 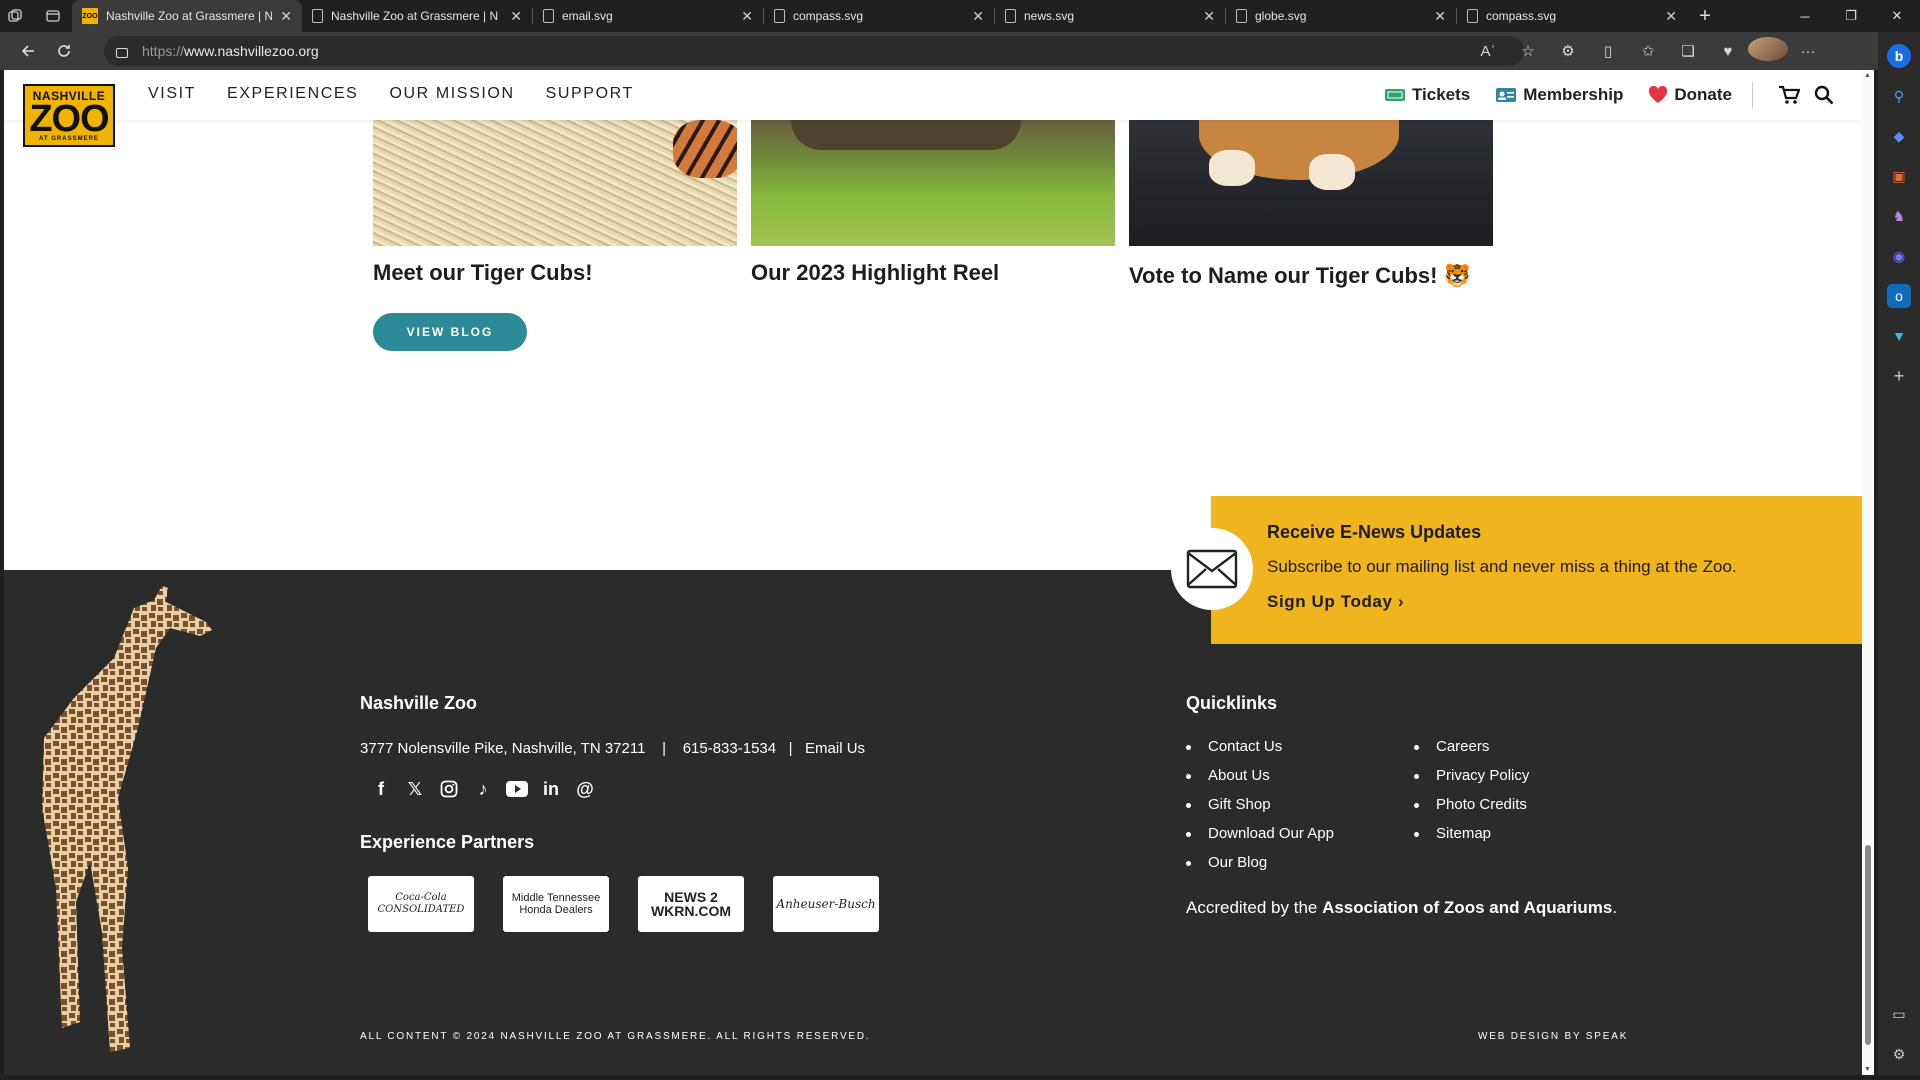 I want to click on blog-image-tiger-cub-hay, so click(x=555, y=183).